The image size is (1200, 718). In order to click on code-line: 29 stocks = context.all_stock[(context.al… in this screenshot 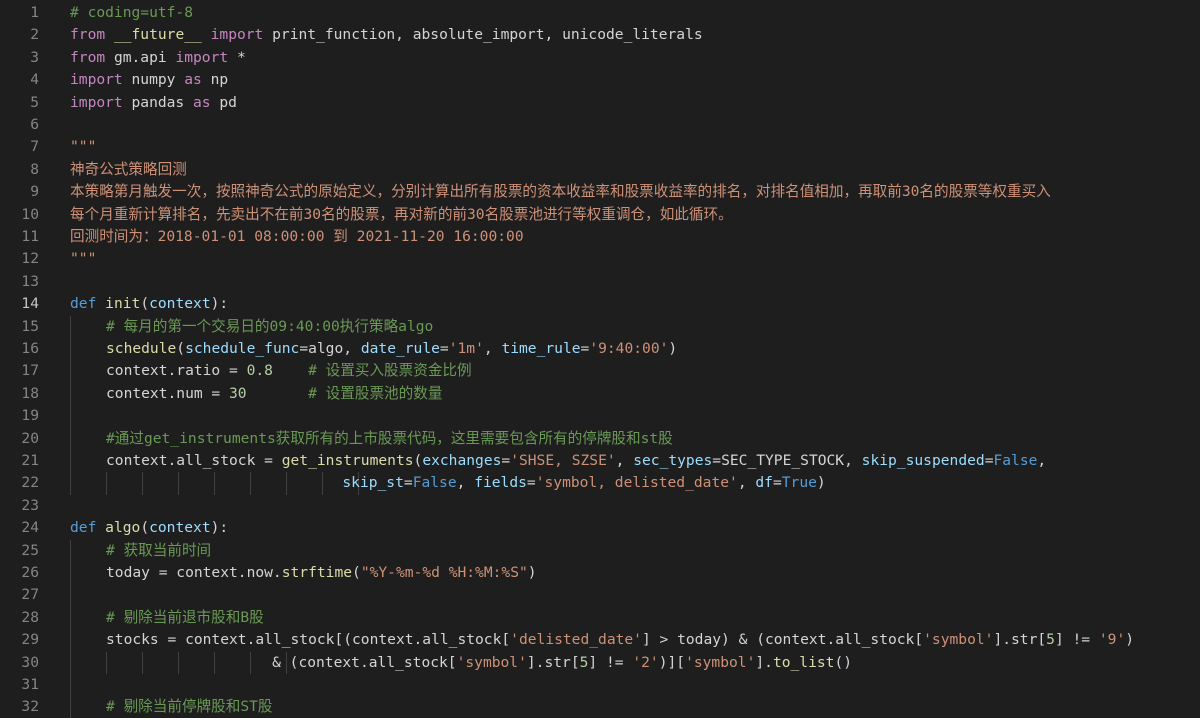, I will do `click(600, 640)`.